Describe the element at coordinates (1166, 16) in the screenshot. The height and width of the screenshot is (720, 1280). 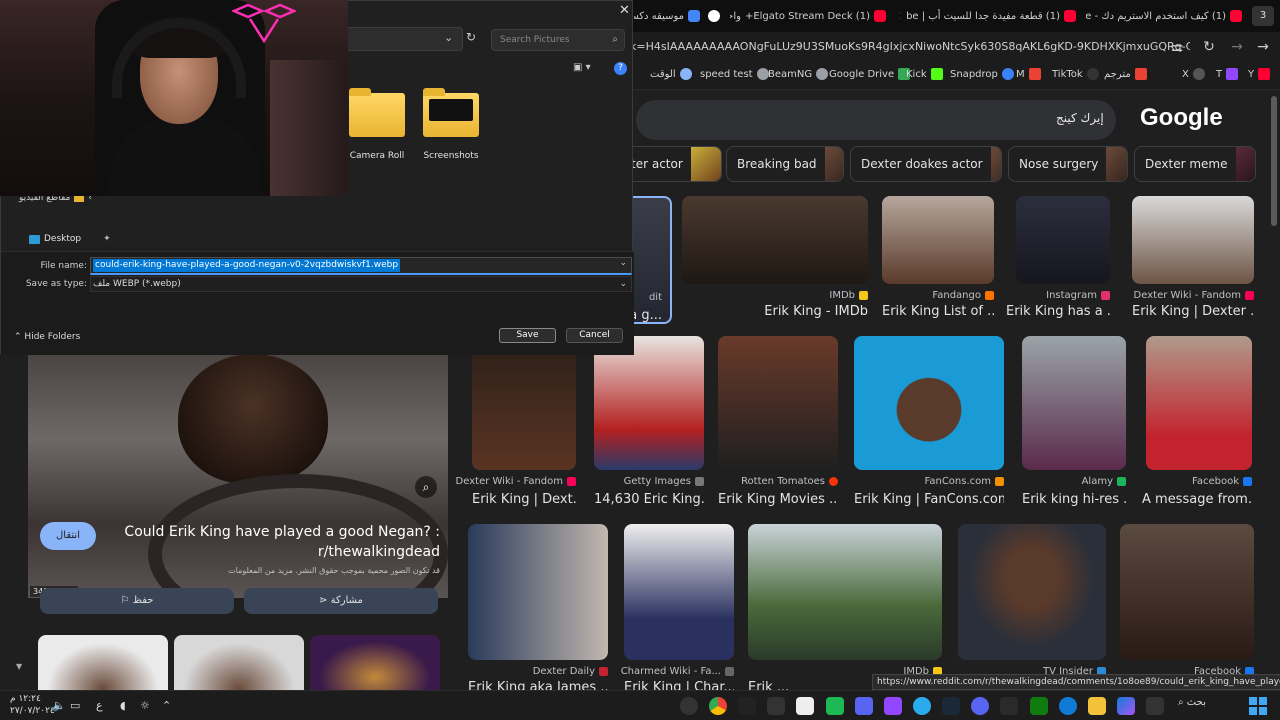
I see `tab-4: (1) كيف استخدم الاستريم دك - Tube✕` at that location.